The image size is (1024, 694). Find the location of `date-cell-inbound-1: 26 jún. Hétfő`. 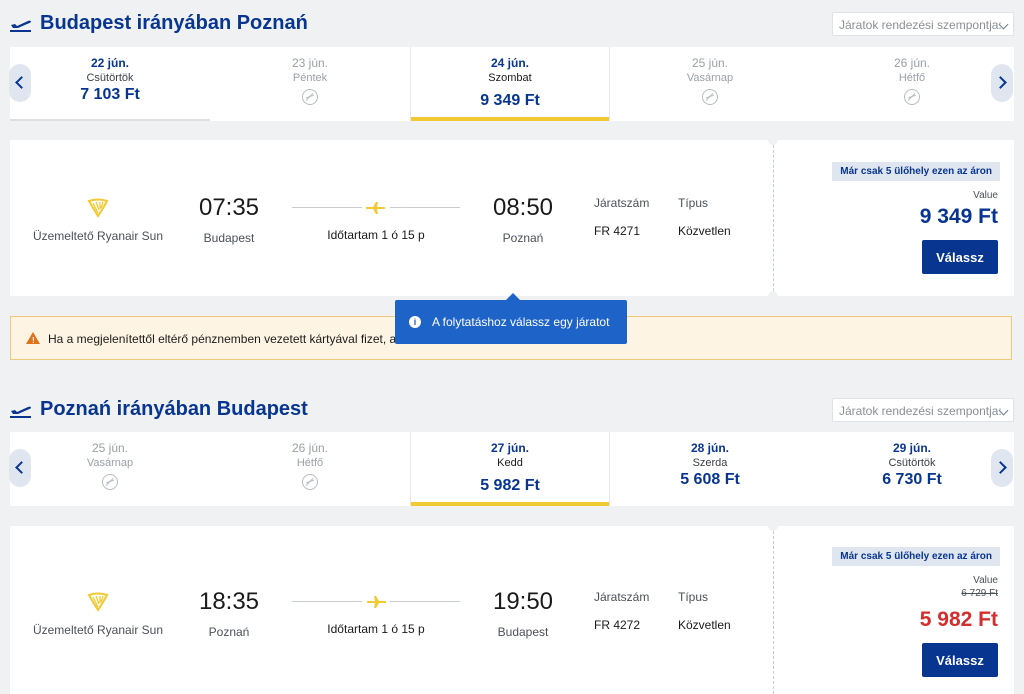

date-cell-inbound-1: 26 jún. Hétfő is located at coordinates (310, 469).